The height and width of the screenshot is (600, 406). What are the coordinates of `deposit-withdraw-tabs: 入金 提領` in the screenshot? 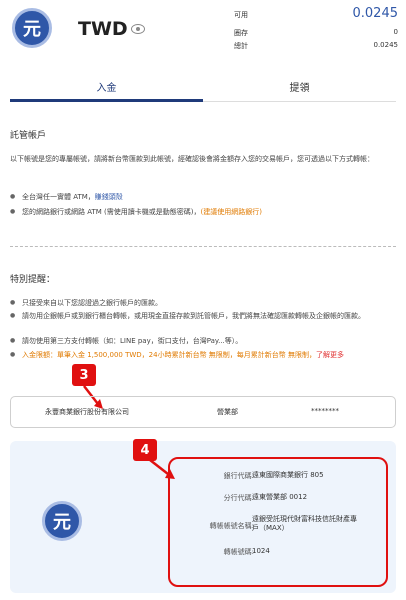 It's located at (203, 90).